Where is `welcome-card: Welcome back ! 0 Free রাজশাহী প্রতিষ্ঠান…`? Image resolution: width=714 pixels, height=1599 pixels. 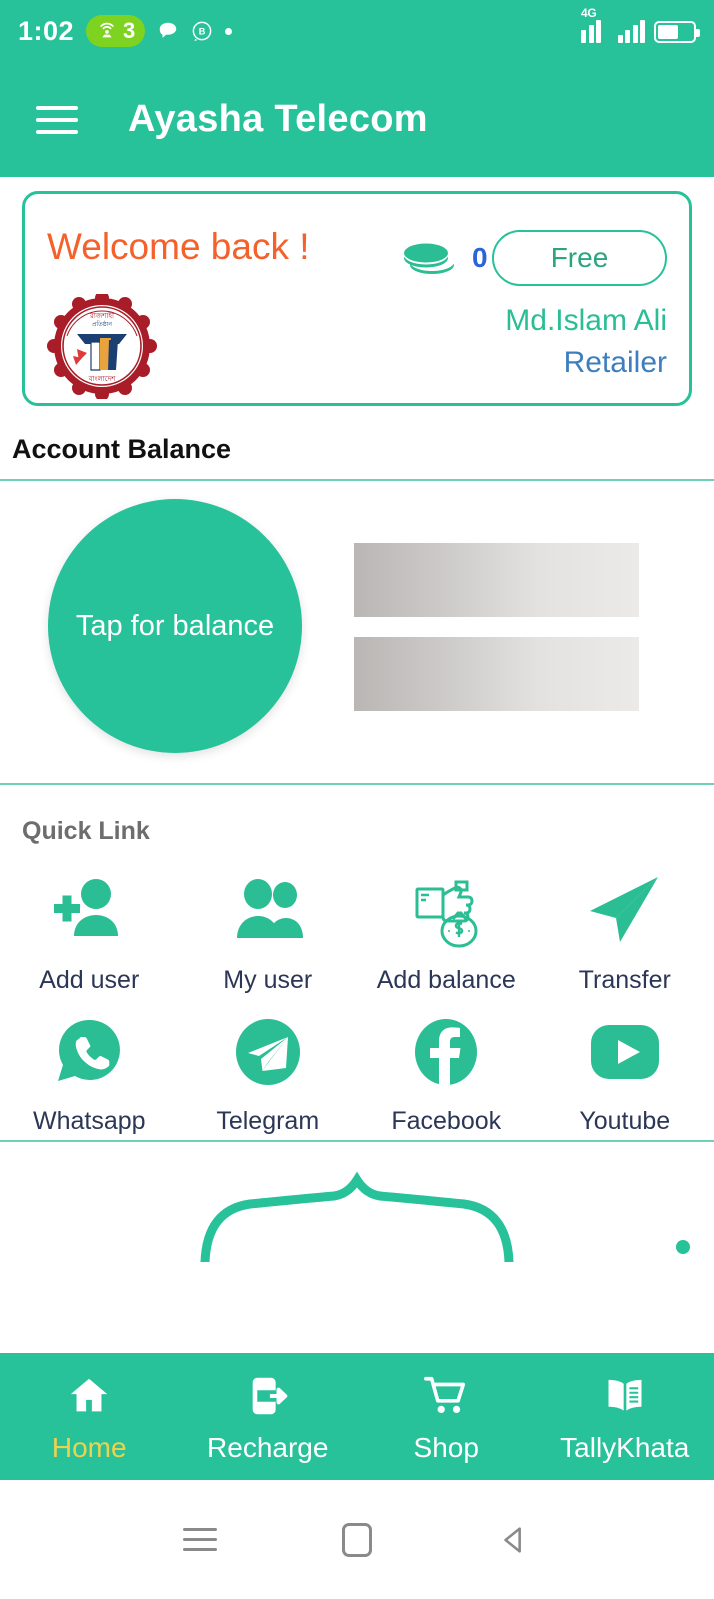
welcome-card: Welcome back ! 0 Free রাজশাহী প্রতিষ্ঠান… is located at coordinates (357, 298).